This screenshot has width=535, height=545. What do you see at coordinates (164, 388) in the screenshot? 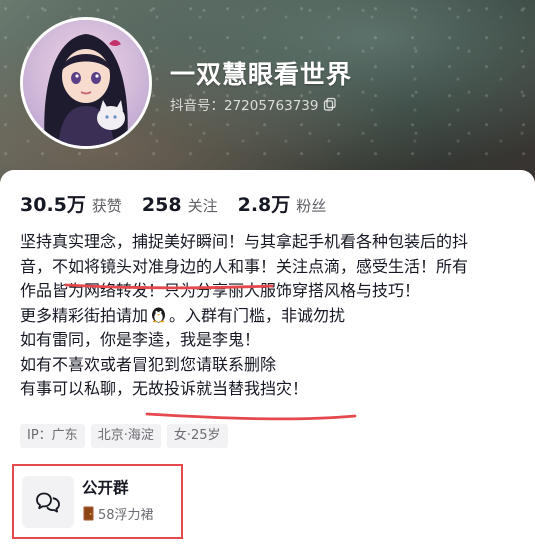
I see `bio-line: 有事可以私聊，无故投诉就当替我挡灾！` at bounding box center [164, 388].